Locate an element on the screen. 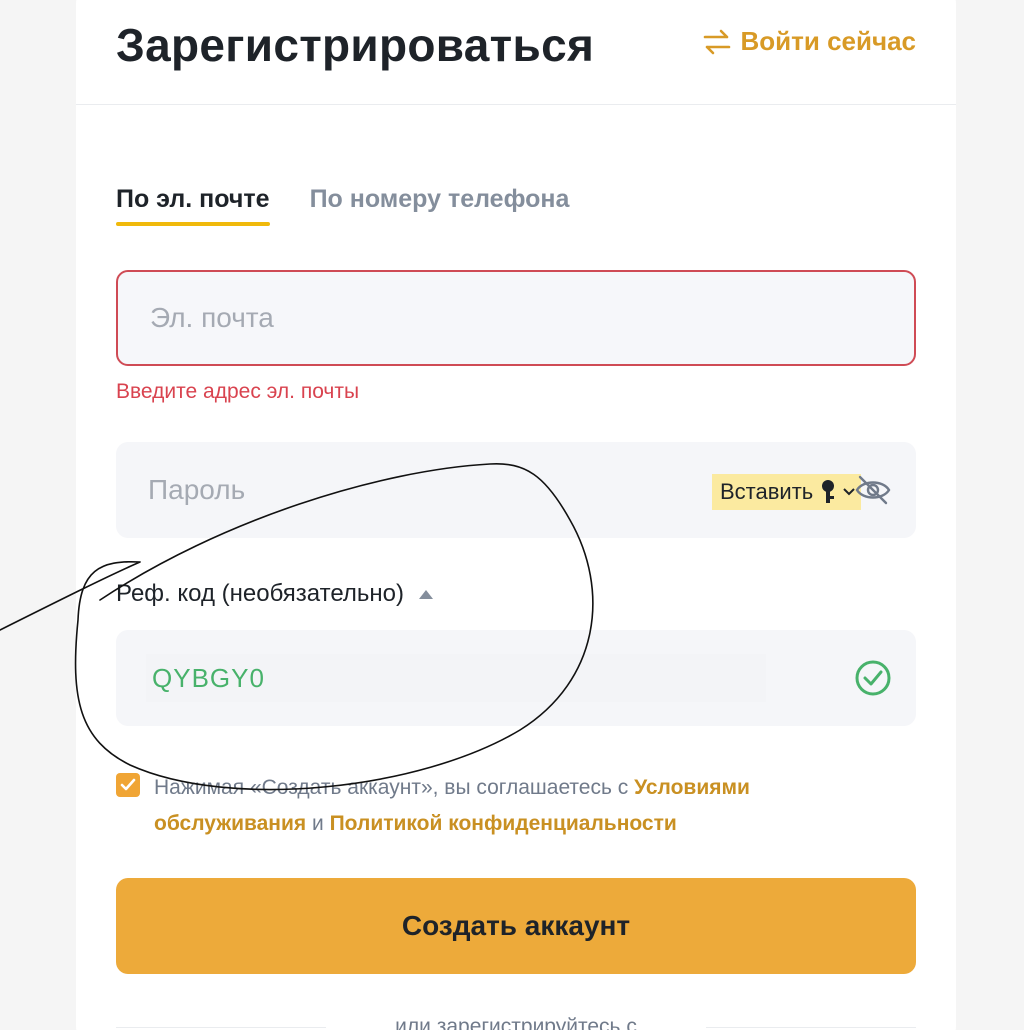 This screenshot has height=1030, width=1024. triangle-up-icon is located at coordinates (426, 594).